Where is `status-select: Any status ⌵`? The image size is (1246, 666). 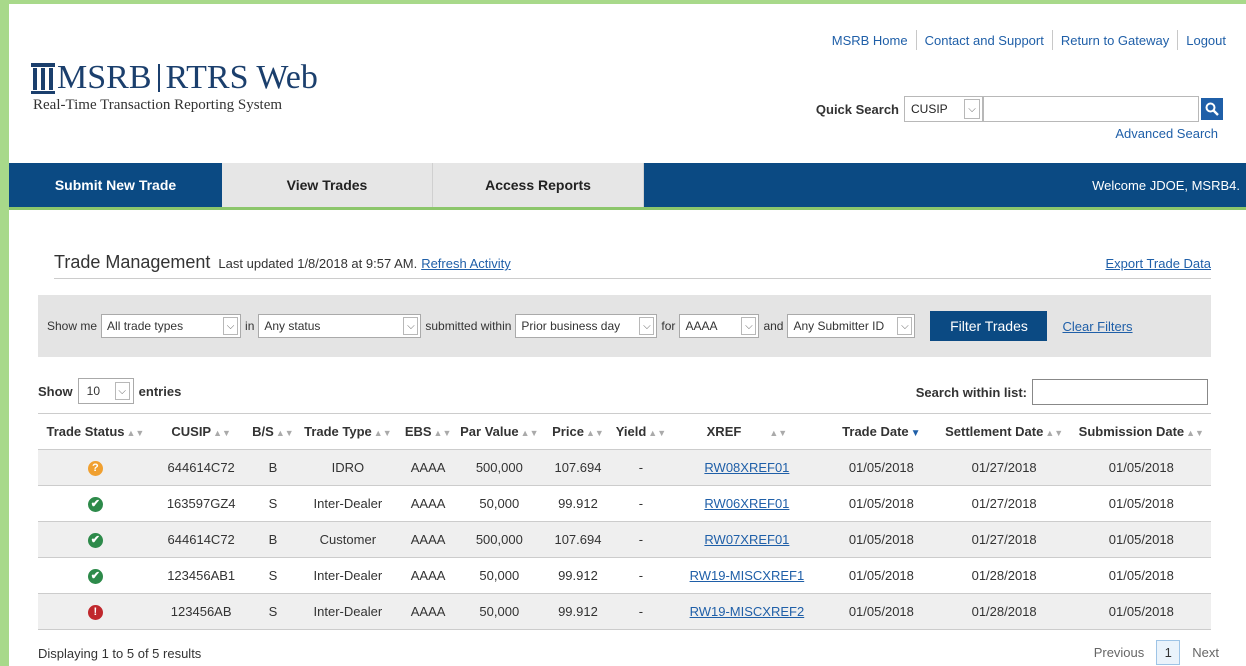 status-select: Any status ⌵ is located at coordinates (340, 326).